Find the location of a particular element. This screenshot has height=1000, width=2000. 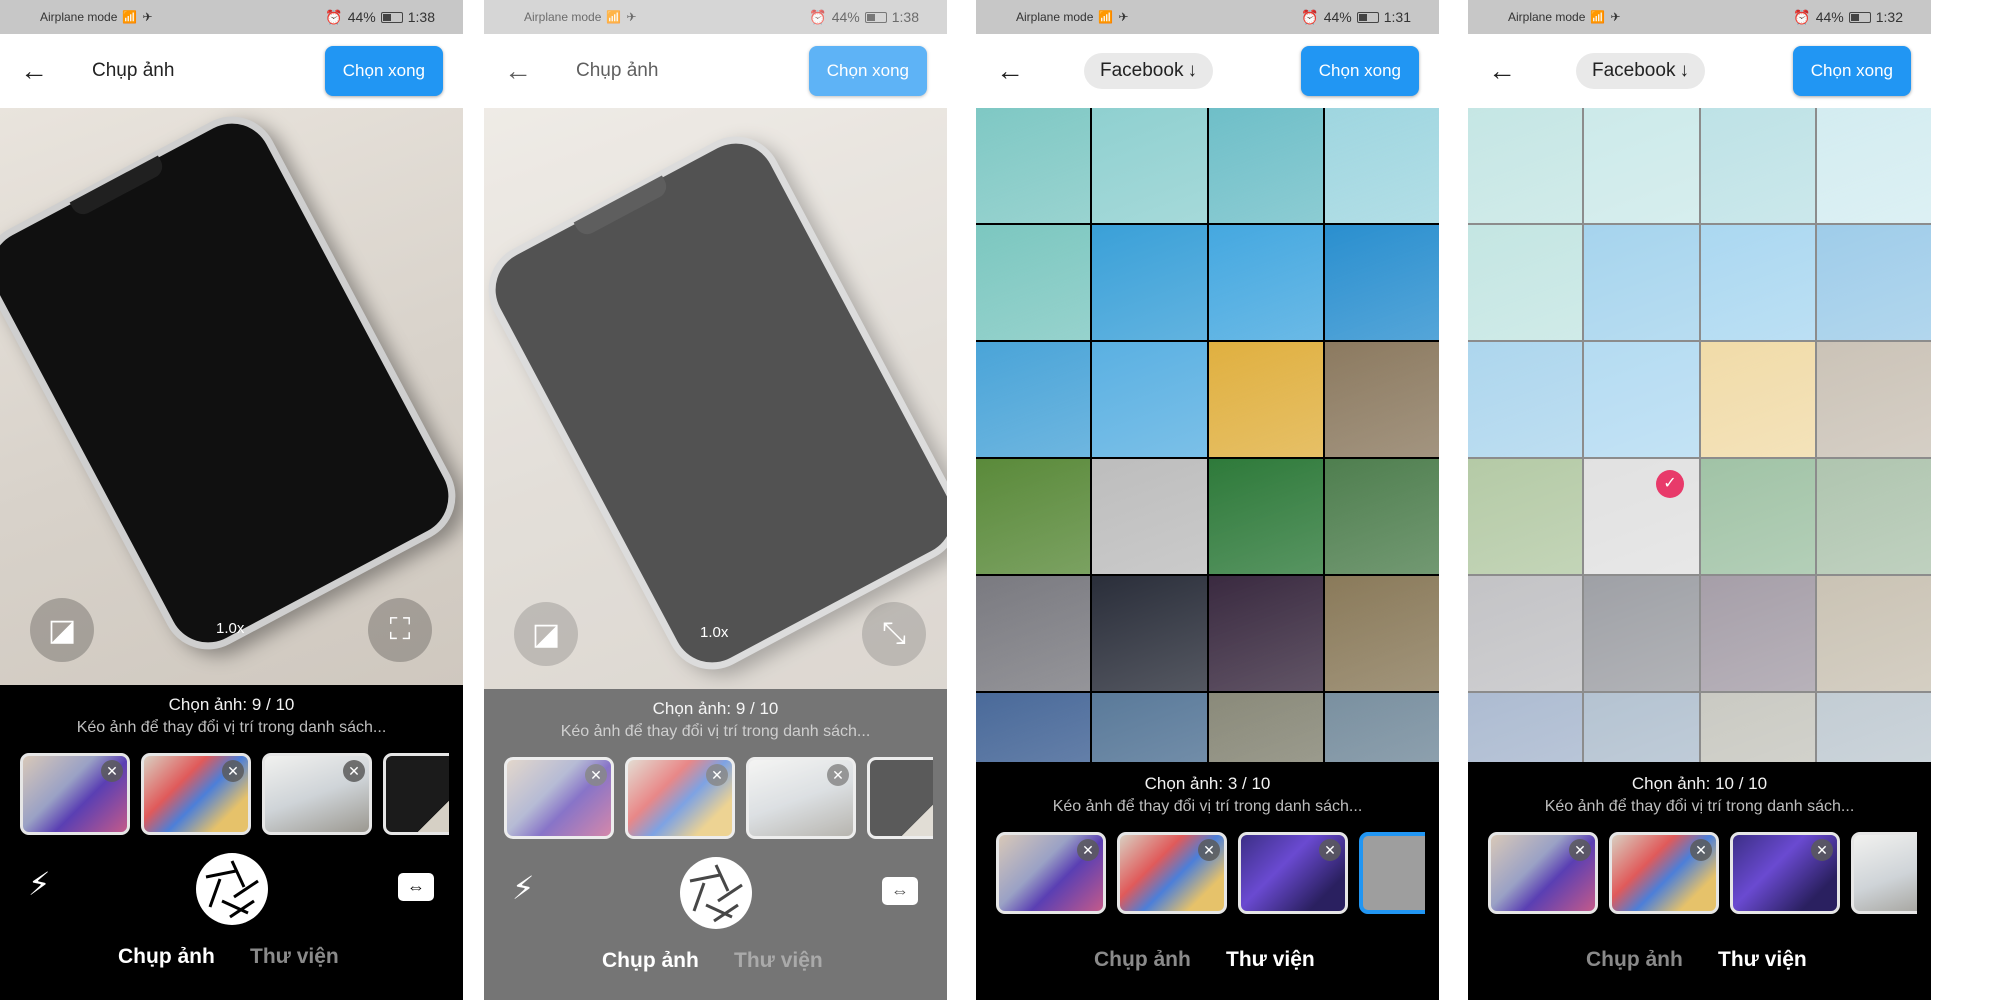

wifi-icon: 📶 is located at coordinates (1106, 17).